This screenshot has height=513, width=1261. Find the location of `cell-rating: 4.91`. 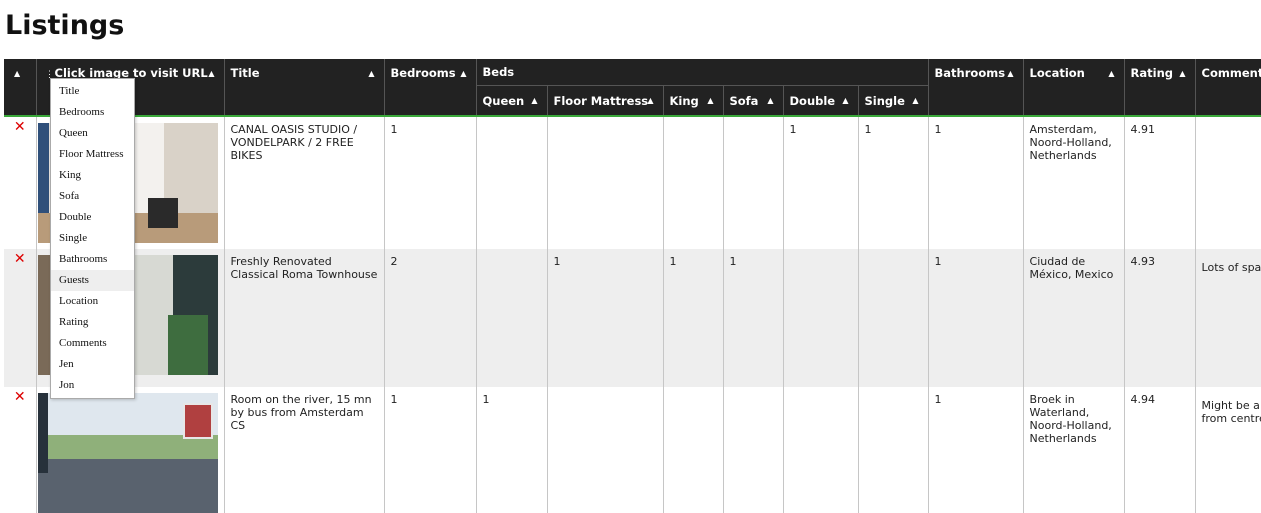

cell-rating: 4.91 is located at coordinates (1160, 182).